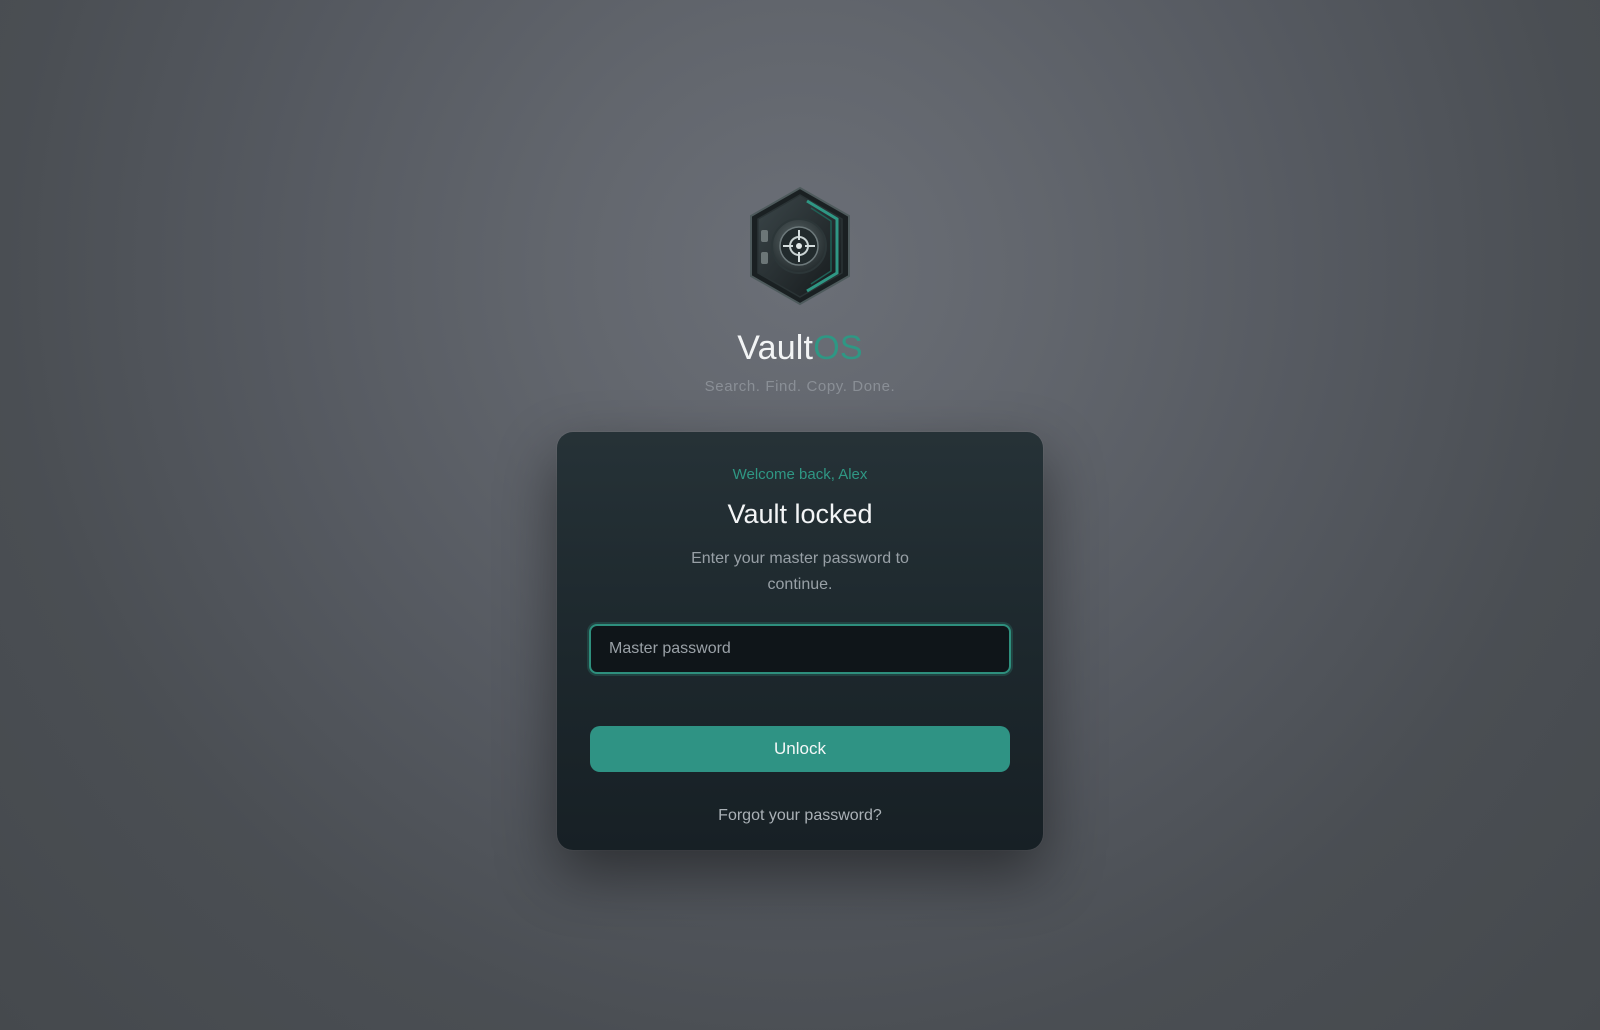 Image resolution: width=1600 pixels, height=1030 pixels. Describe the element at coordinates (800, 386) in the screenshot. I see `app-tagline: Search. Find. Copy. Done.` at that location.